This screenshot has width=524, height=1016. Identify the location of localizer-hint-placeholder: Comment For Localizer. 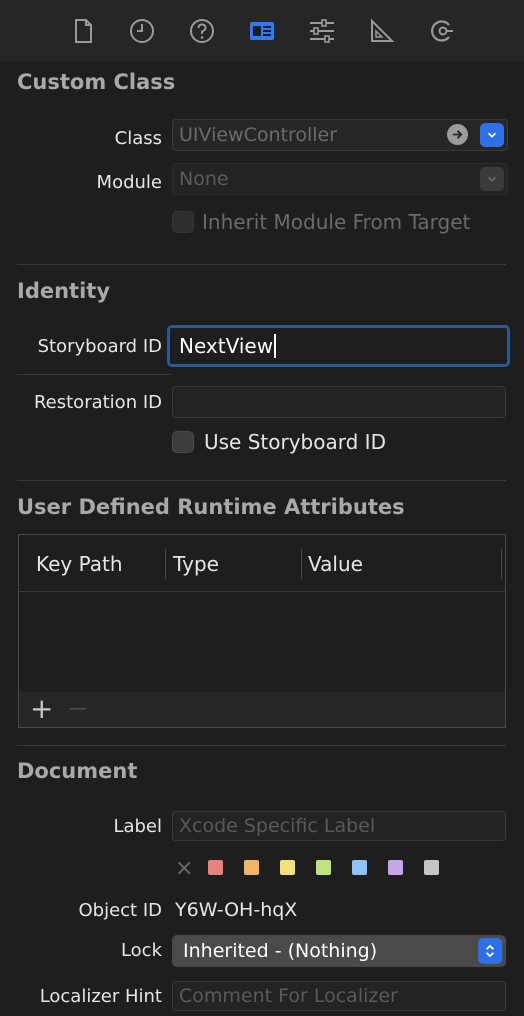
(288, 996).